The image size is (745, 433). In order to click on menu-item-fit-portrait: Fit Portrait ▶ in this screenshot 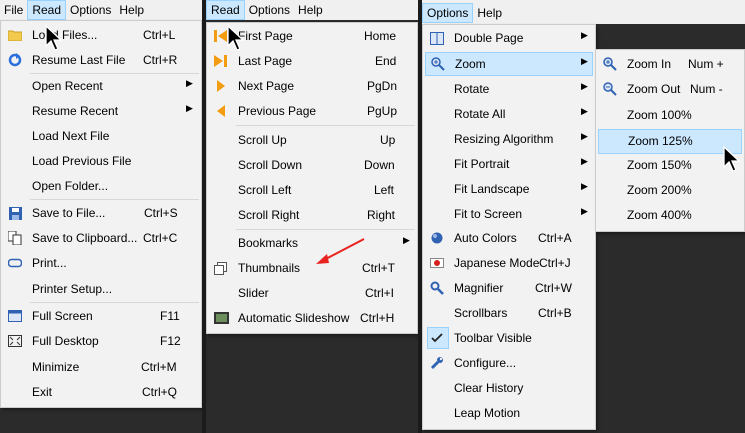, I will do `click(509, 164)`.